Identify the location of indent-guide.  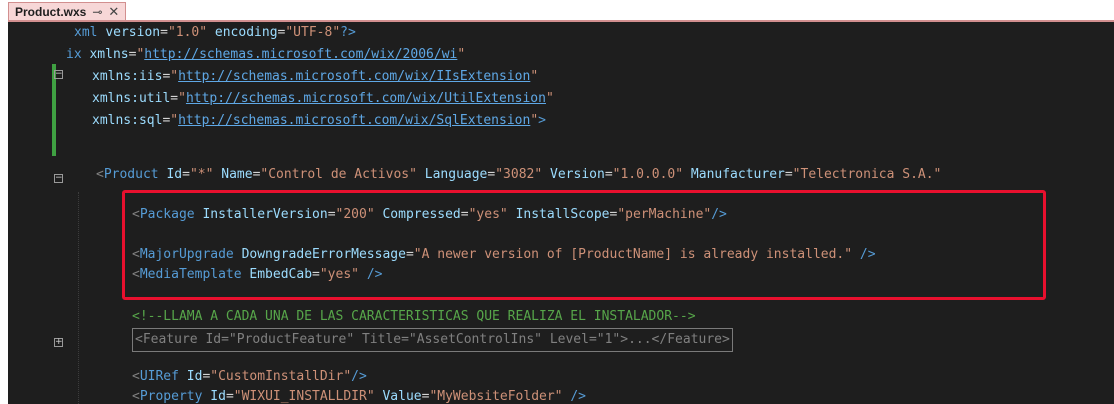
(78, 298).